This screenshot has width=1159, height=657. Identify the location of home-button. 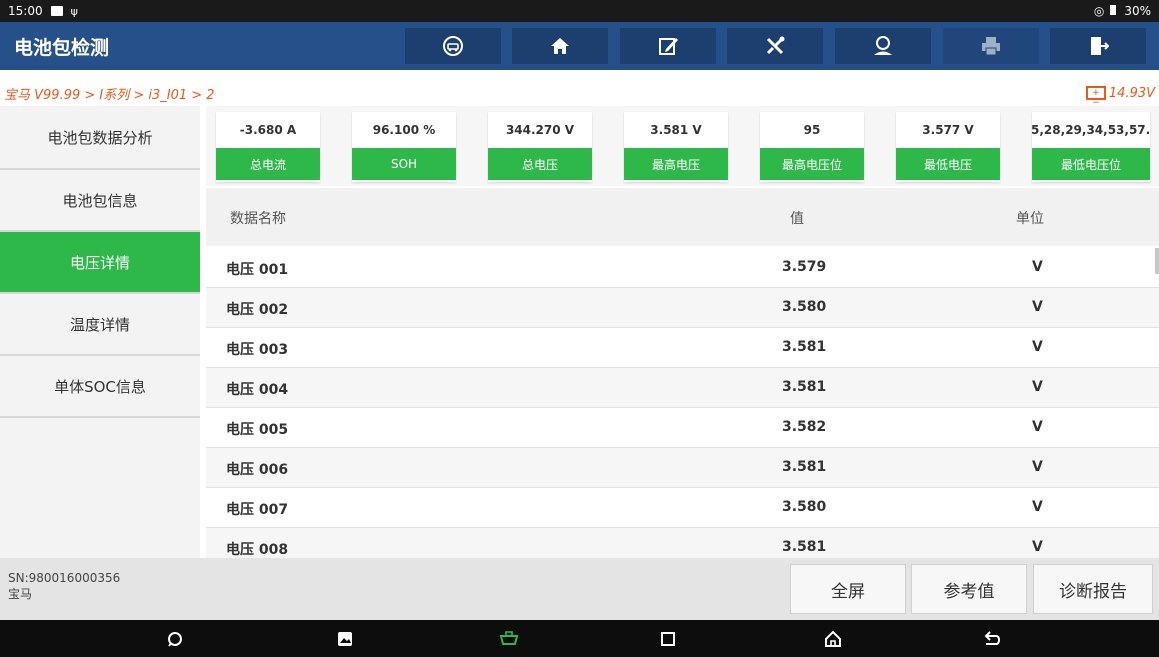
(560, 46).